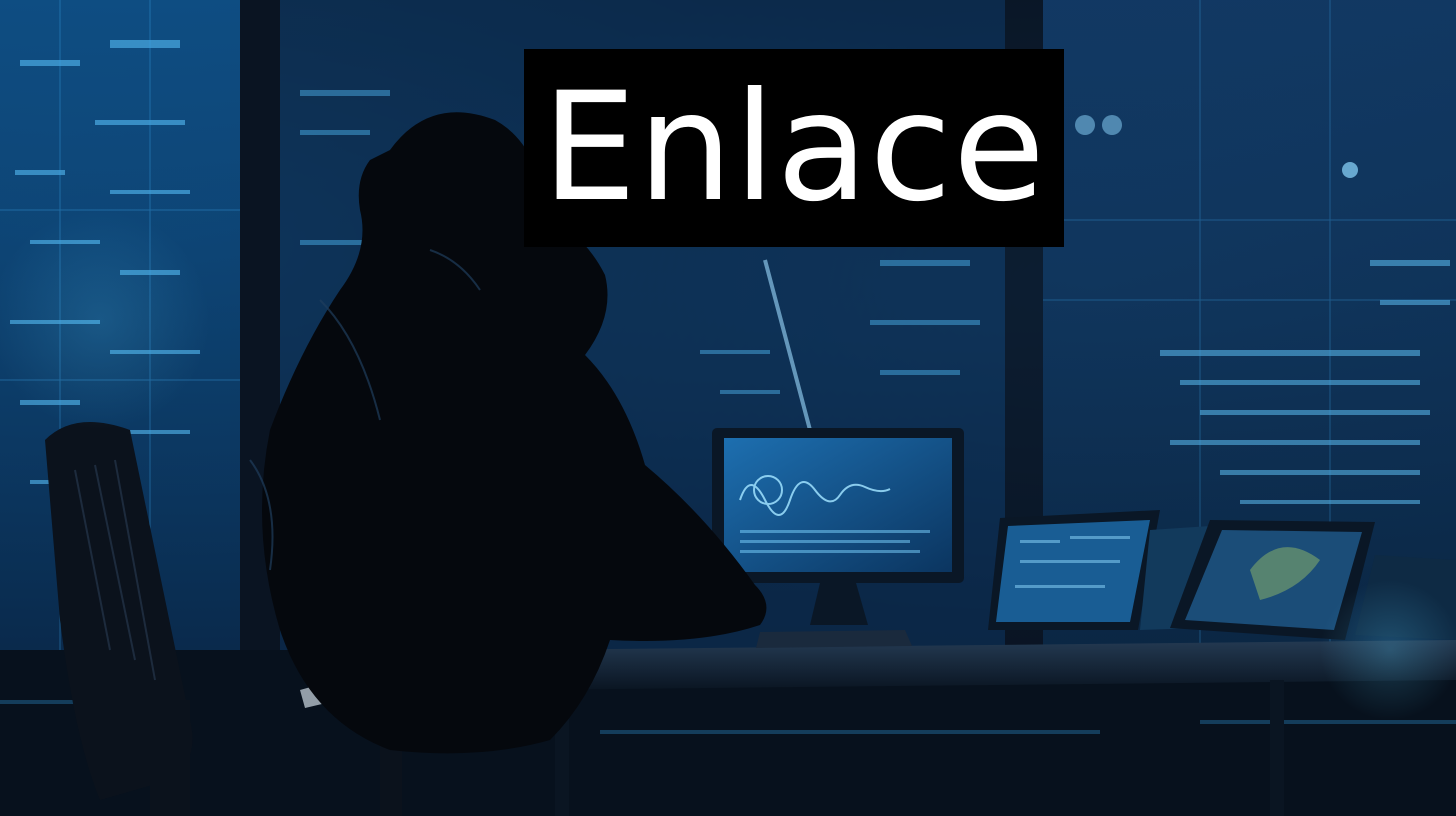  I want to click on title-banner: Enlace, so click(794, 148).